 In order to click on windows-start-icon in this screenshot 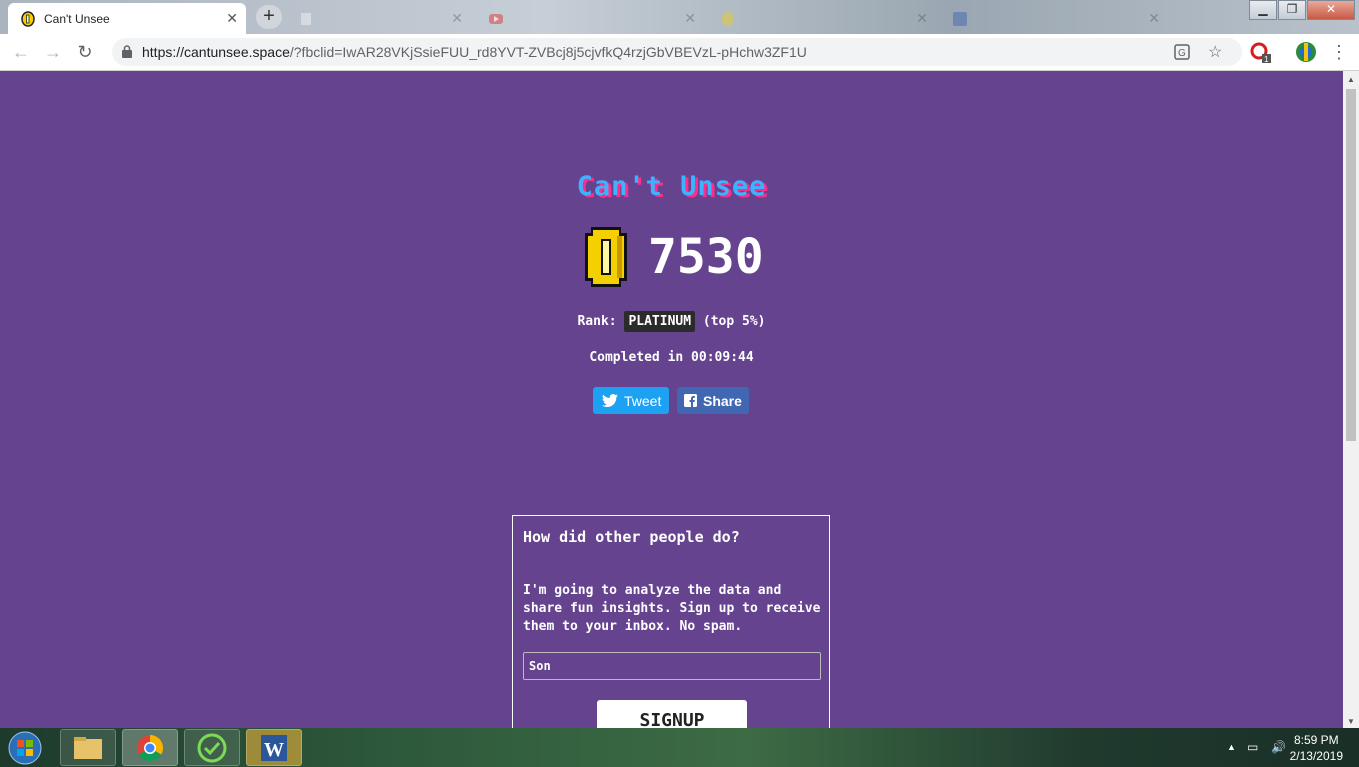, I will do `click(25, 747)`.